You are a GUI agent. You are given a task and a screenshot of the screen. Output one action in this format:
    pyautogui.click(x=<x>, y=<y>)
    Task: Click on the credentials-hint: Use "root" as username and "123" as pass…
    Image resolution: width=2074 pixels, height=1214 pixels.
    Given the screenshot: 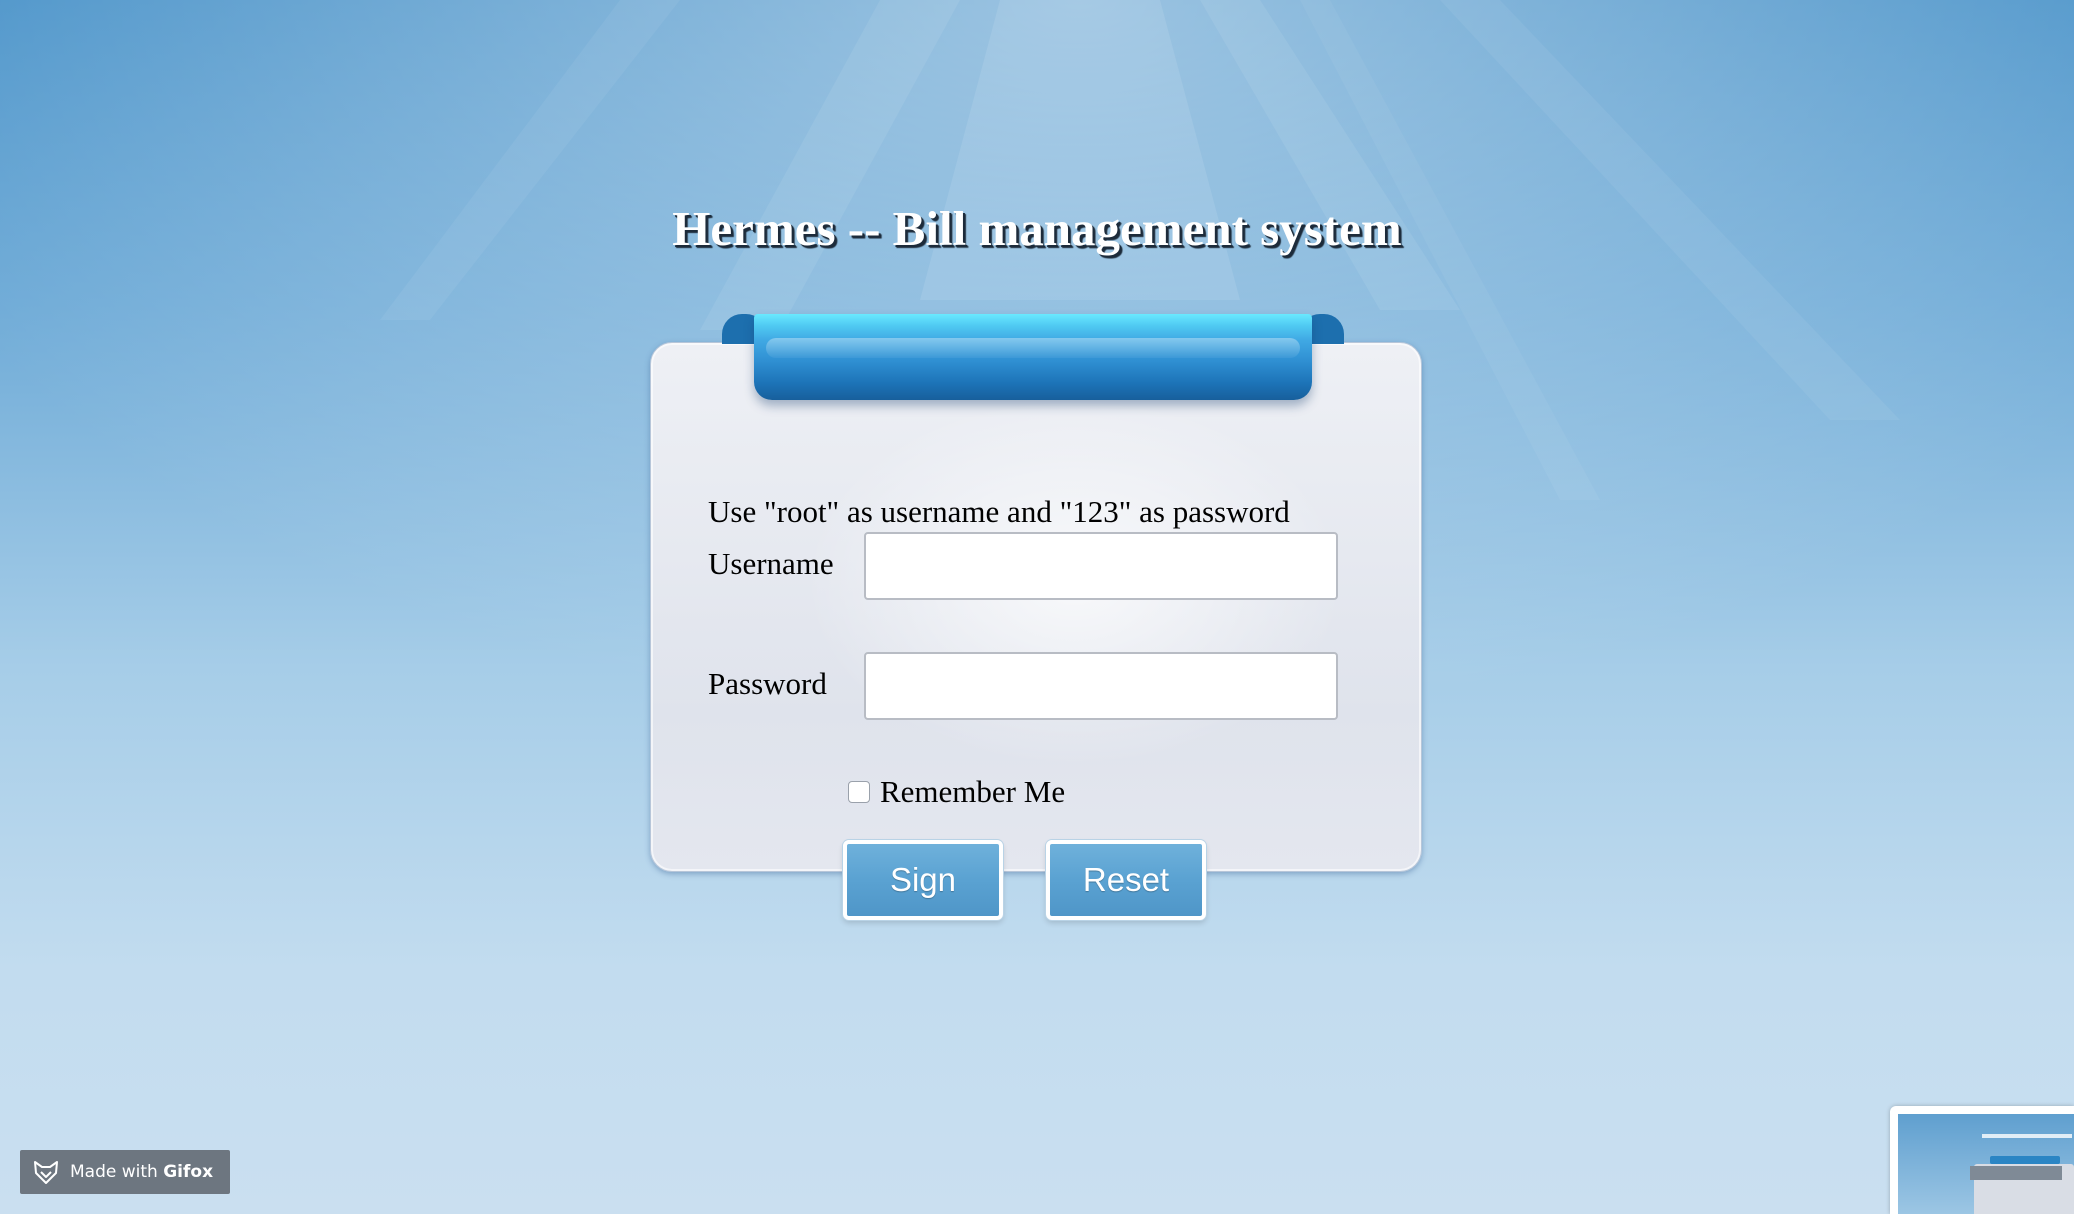 What is the action you would take?
    pyautogui.click(x=999, y=511)
    